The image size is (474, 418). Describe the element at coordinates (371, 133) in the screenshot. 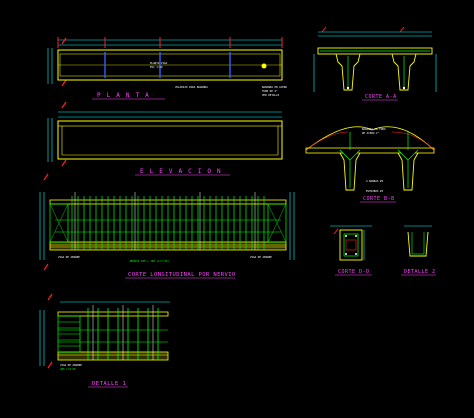

I see `svg-text: DE ACERO 2"` at that location.